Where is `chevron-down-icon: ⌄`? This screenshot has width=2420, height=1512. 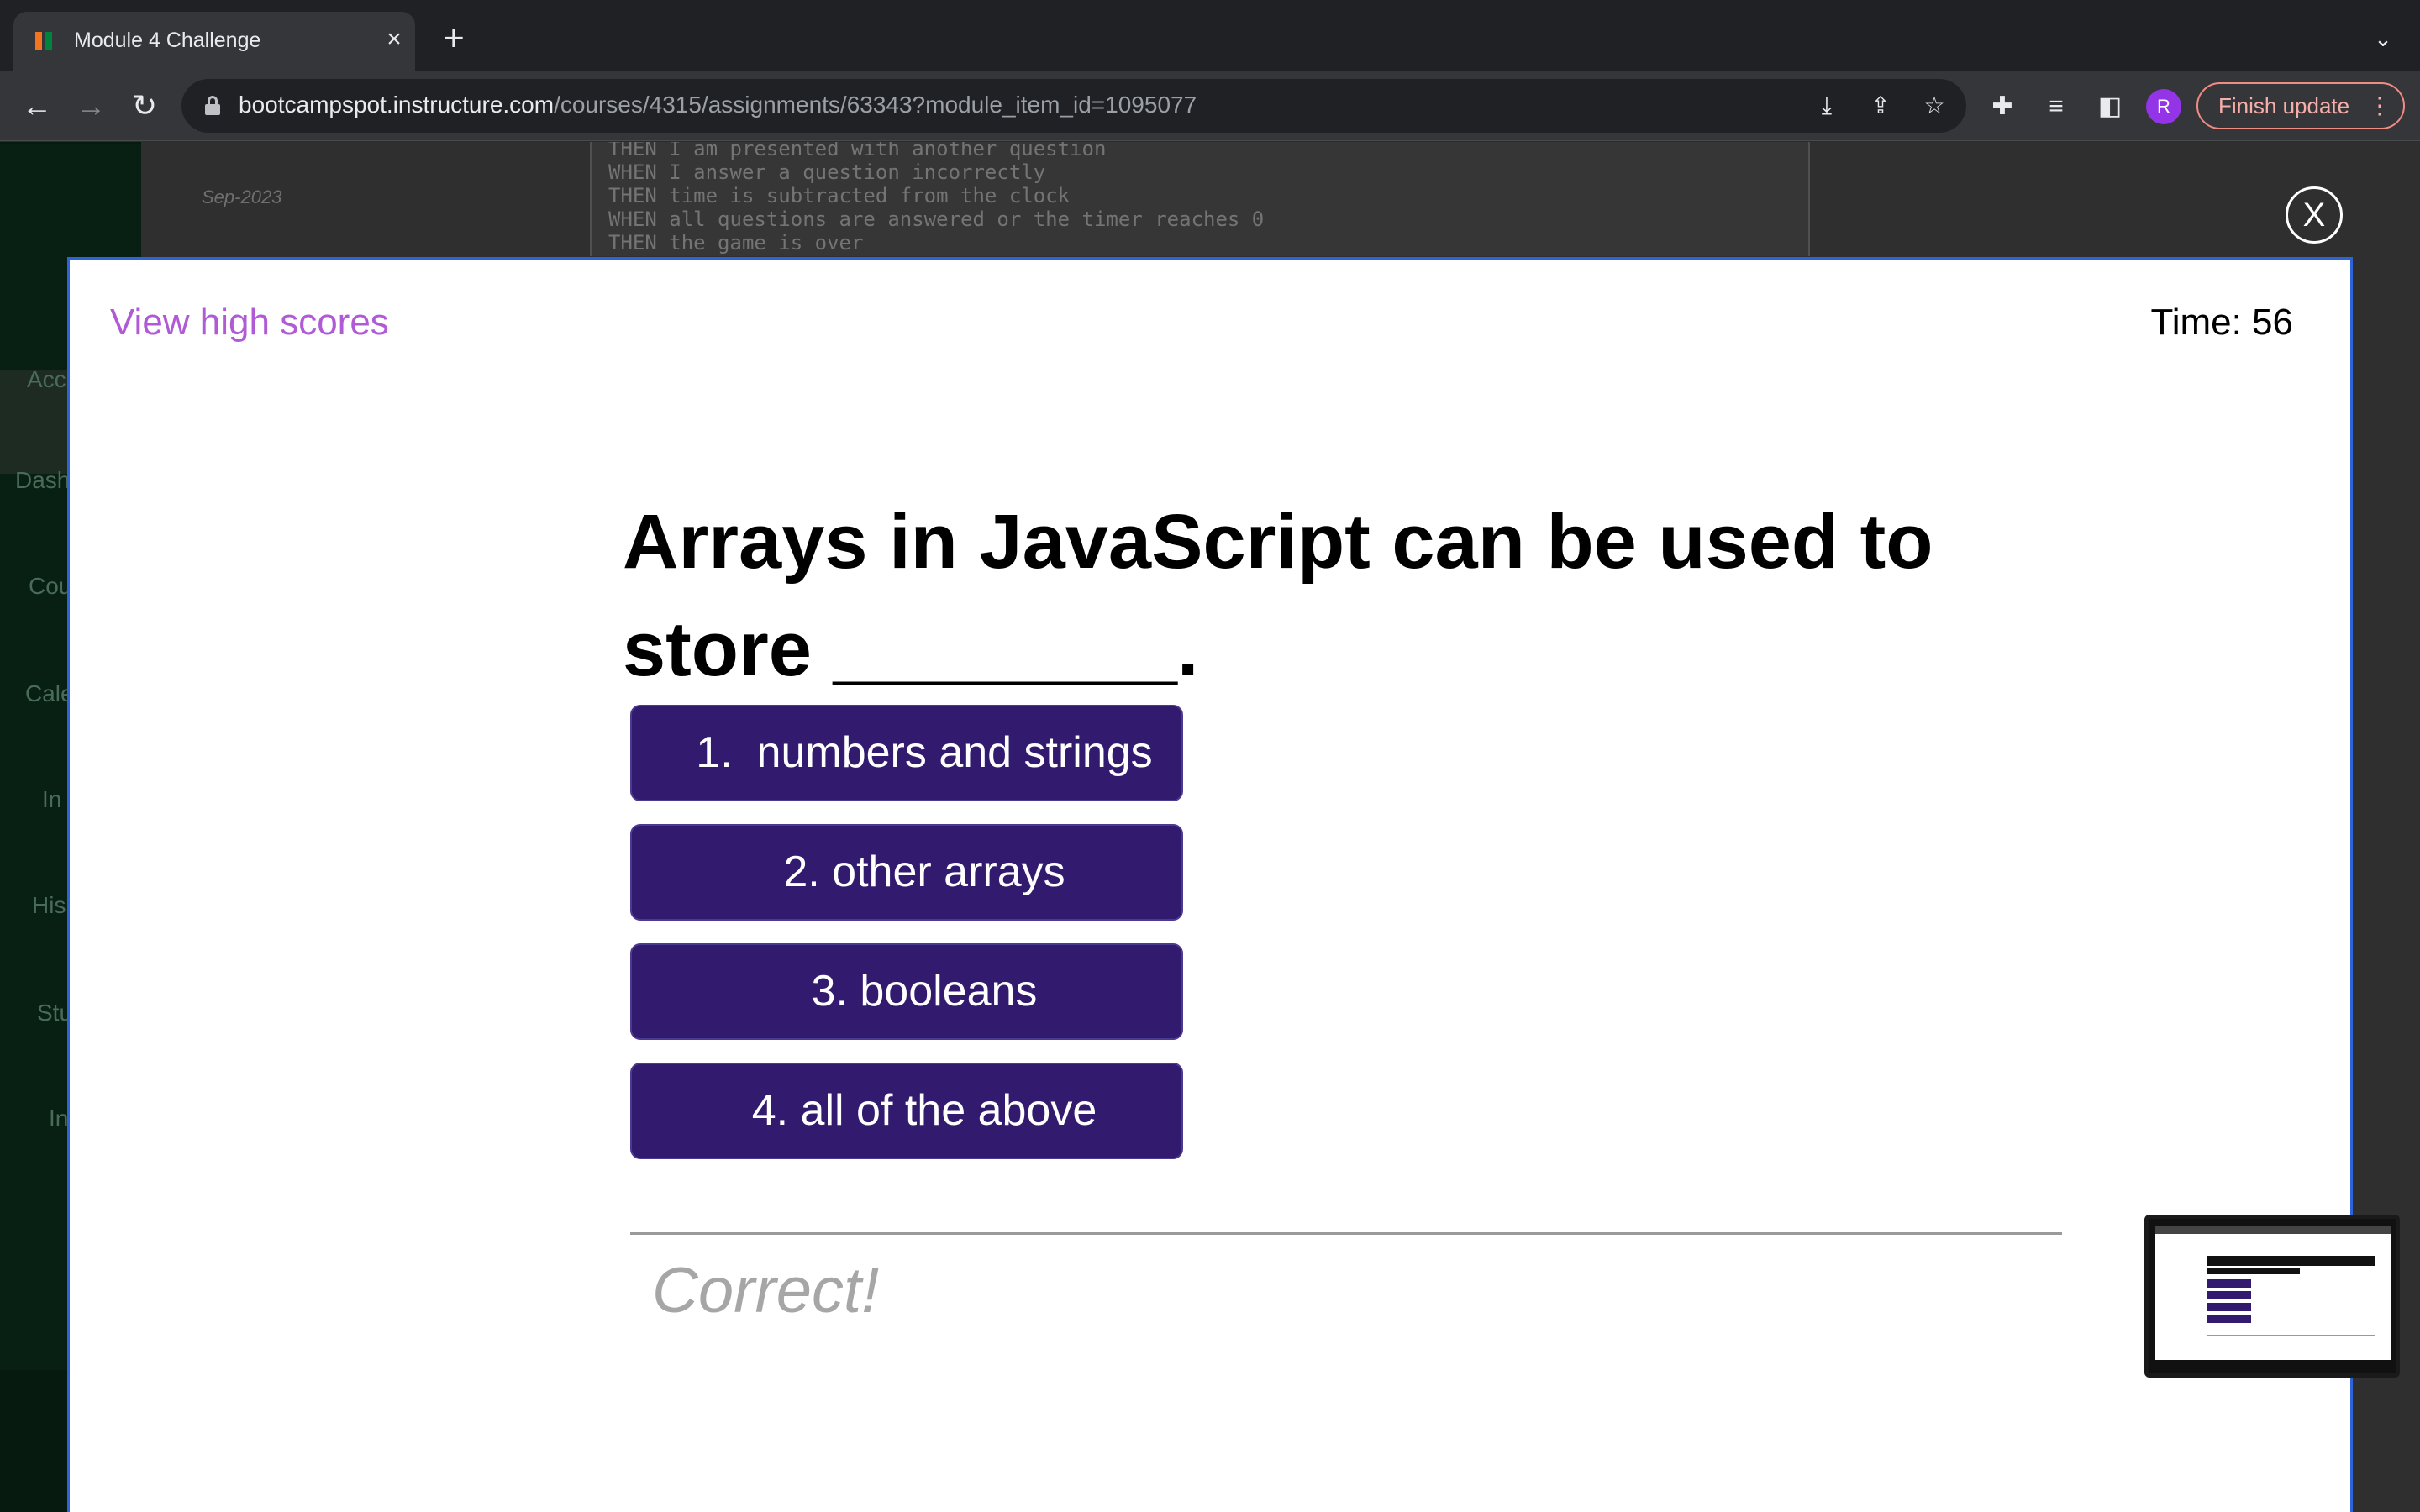 chevron-down-icon: ⌄ is located at coordinates (2383, 38).